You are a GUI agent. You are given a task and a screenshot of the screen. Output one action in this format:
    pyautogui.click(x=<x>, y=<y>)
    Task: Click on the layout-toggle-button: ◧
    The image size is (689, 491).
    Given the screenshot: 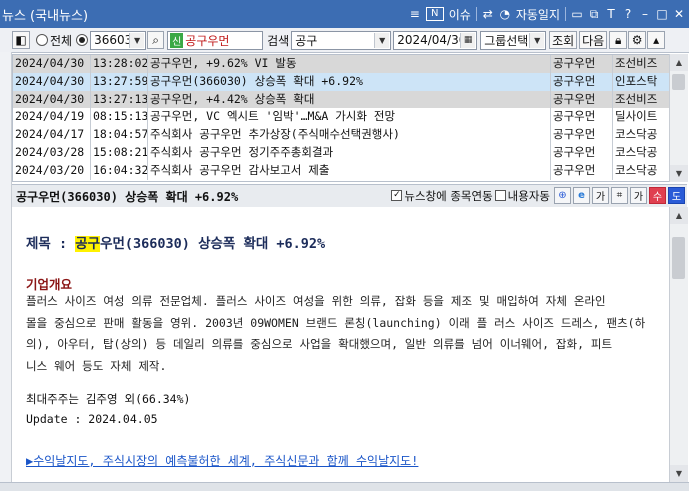 What is the action you would take?
    pyautogui.click(x=21, y=40)
    